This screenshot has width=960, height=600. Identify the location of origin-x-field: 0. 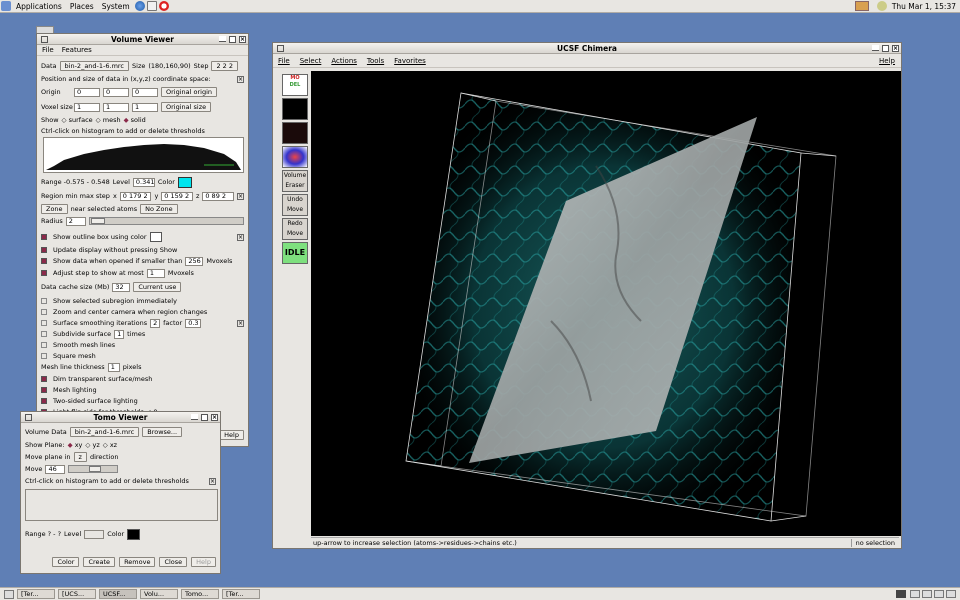
(87, 92).